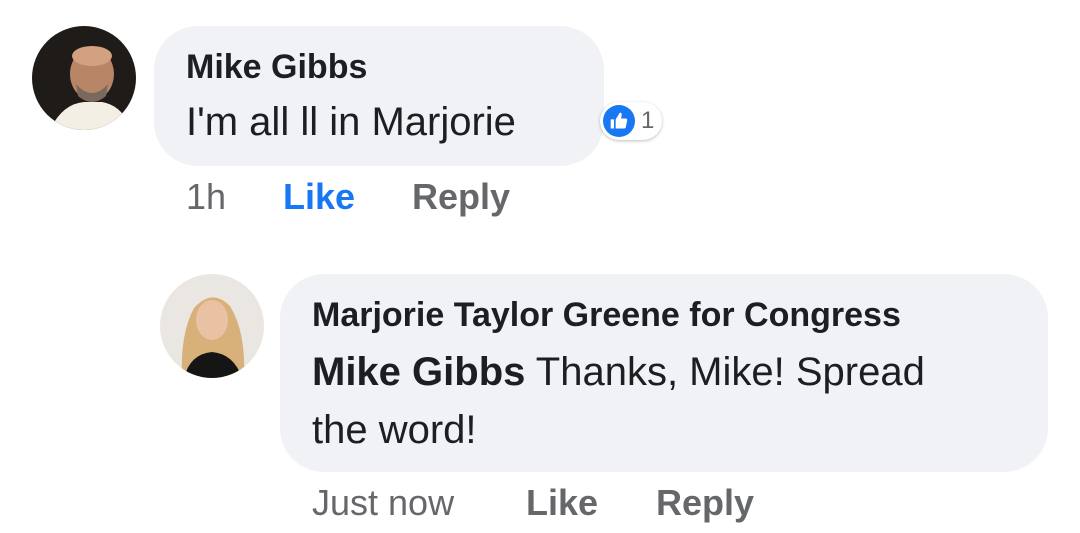 The width and height of the screenshot is (1080, 533). Describe the element at coordinates (206, 197) in the screenshot. I see `comment-timestamp: 1h` at that location.